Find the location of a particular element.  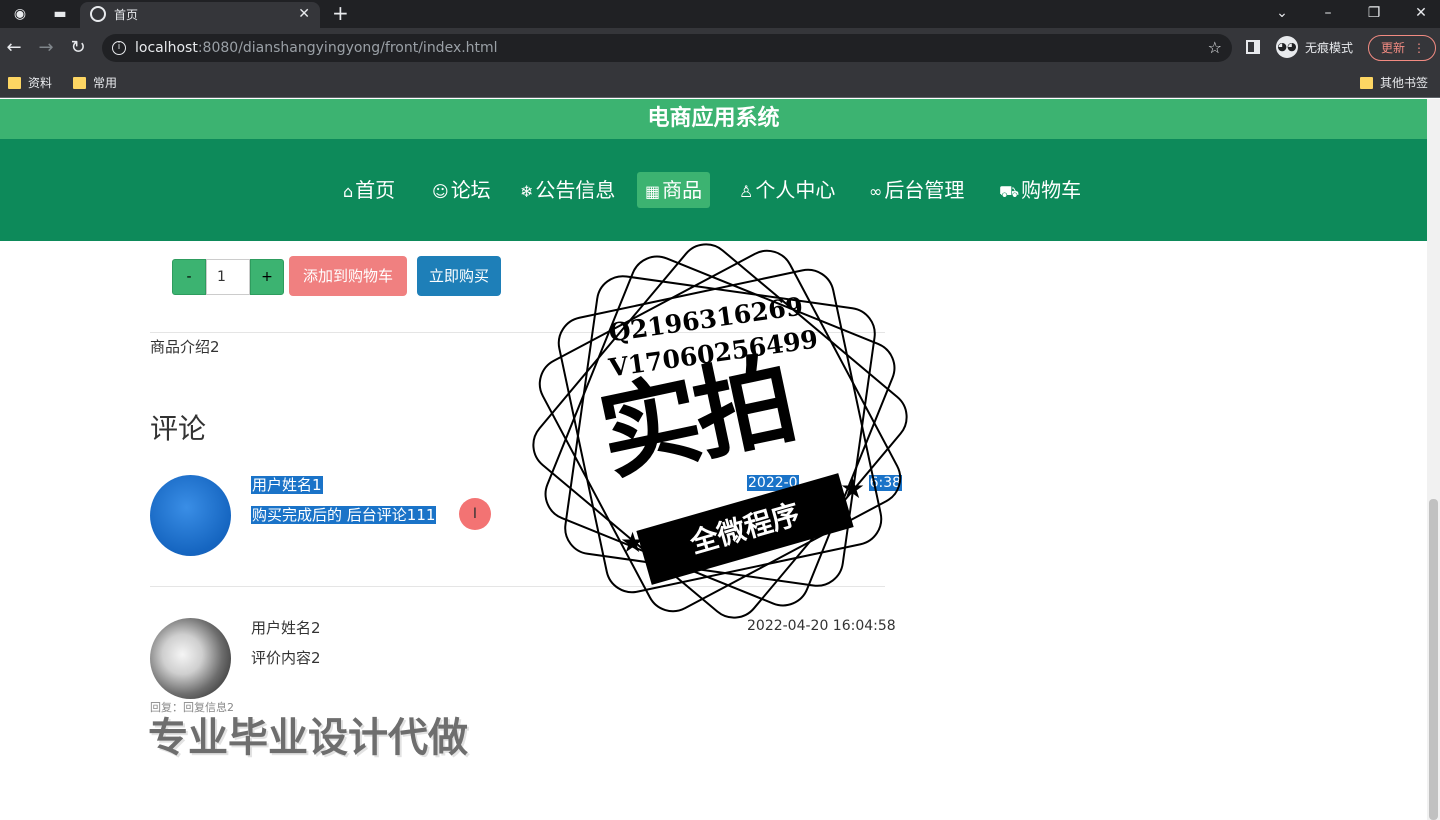

bookmark-folder-2: 常用 is located at coordinates (95, 83).